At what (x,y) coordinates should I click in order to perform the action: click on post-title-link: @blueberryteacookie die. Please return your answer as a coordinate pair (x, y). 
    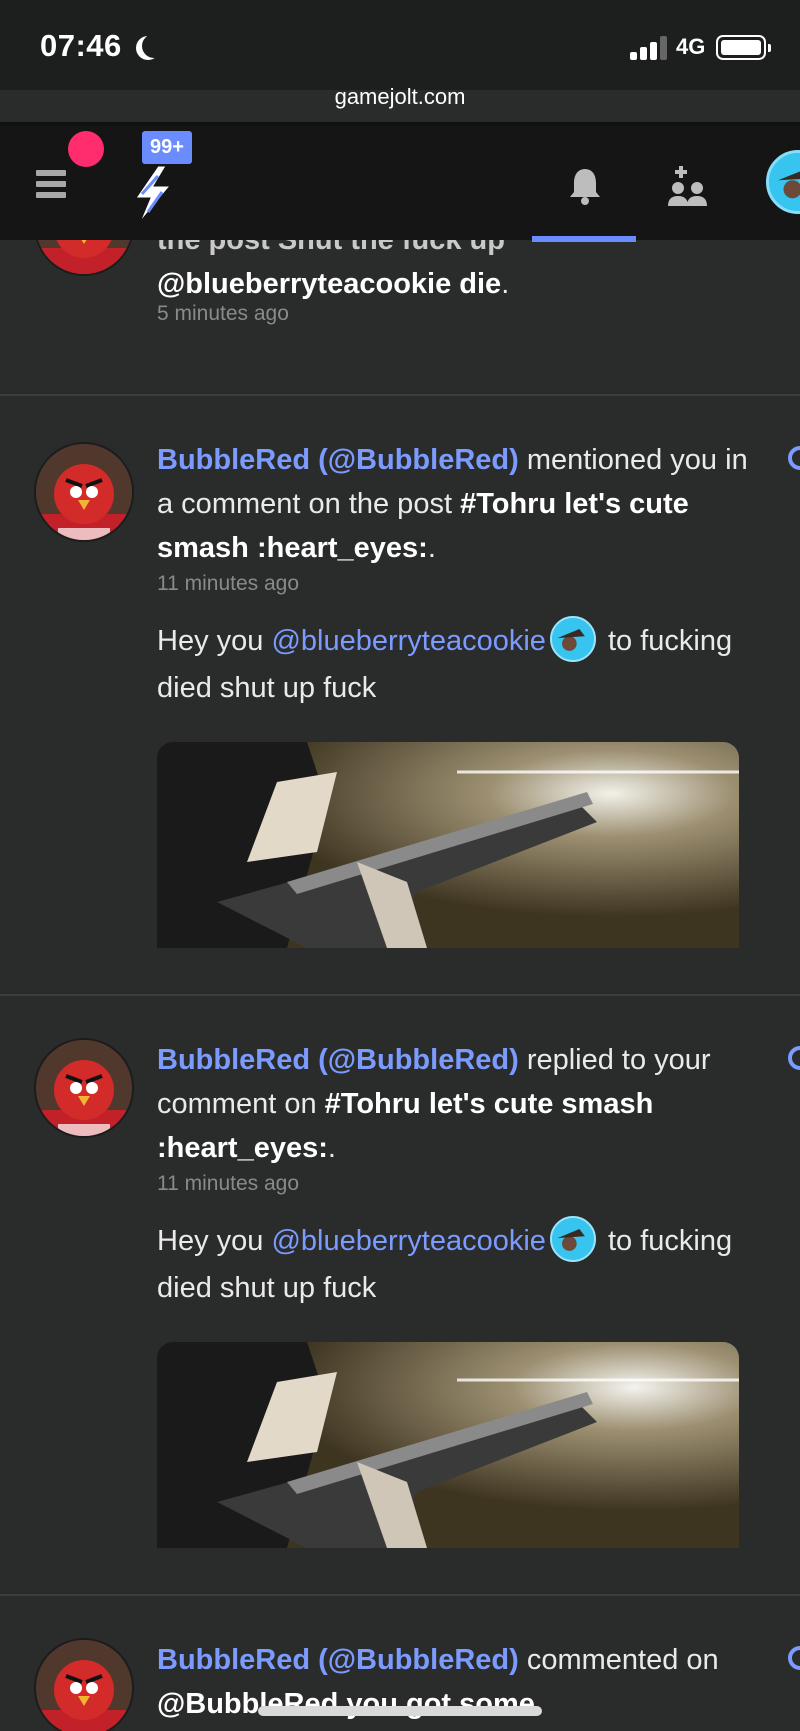
    Looking at the image, I should click on (329, 284).